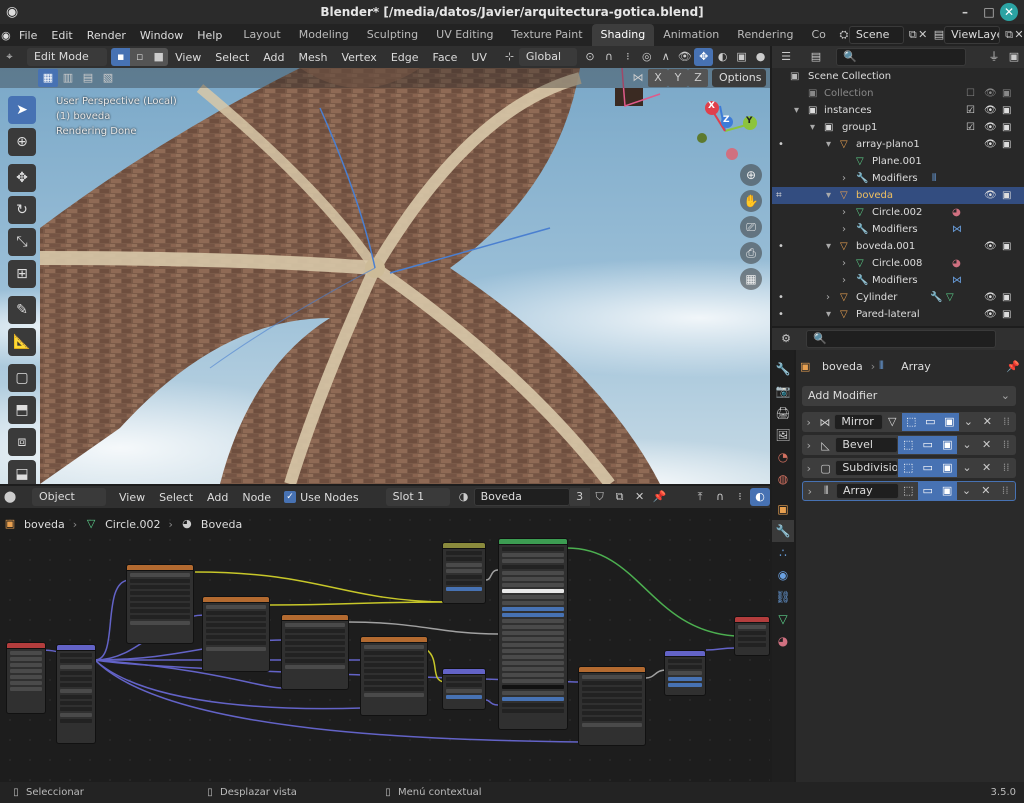 Image resolution: width=1024 pixels, height=803 pixels. What do you see at coordinates (76, 694) in the screenshot?
I see `mapping-node` at bounding box center [76, 694].